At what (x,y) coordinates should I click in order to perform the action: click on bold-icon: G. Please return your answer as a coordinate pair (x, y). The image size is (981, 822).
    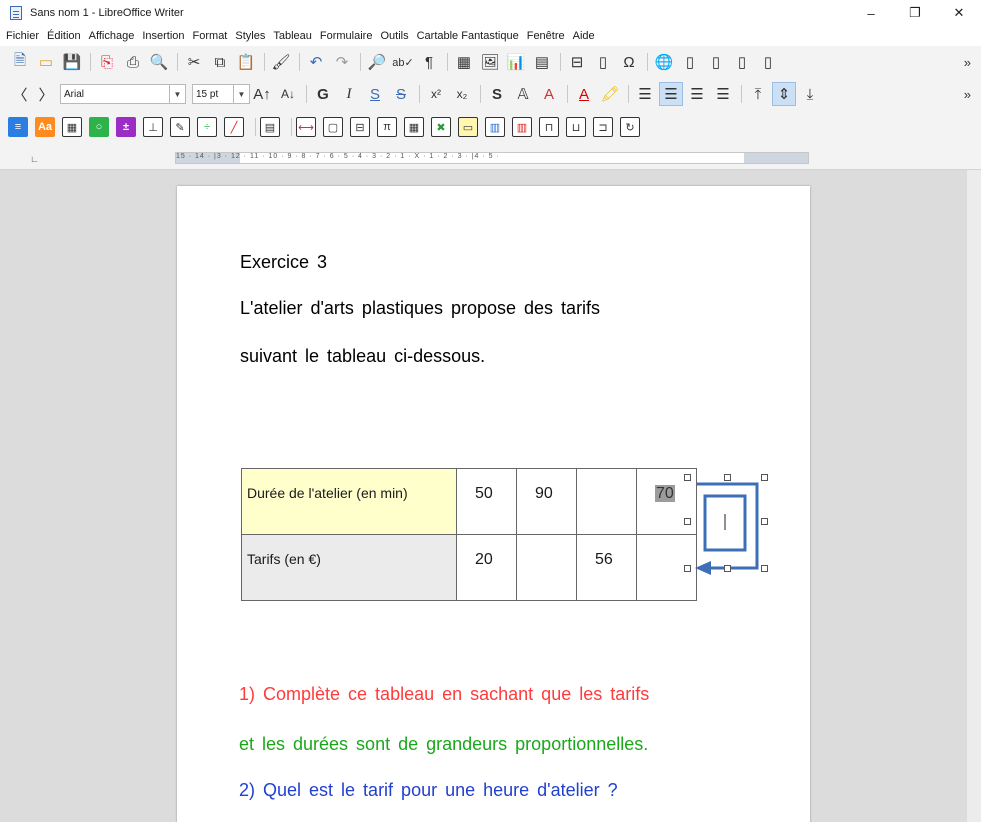
    Looking at the image, I should click on (323, 94).